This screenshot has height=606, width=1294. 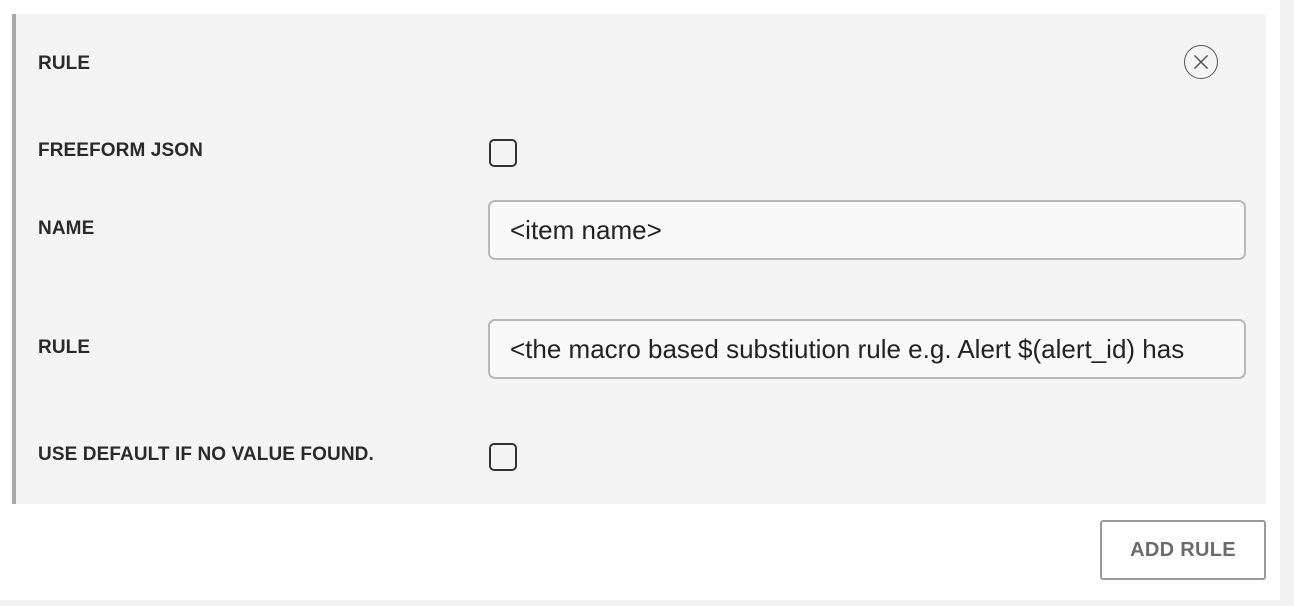 What do you see at coordinates (66, 228) in the screenshot?
I see `name-label: NAME` at bounding box center [66, 228].